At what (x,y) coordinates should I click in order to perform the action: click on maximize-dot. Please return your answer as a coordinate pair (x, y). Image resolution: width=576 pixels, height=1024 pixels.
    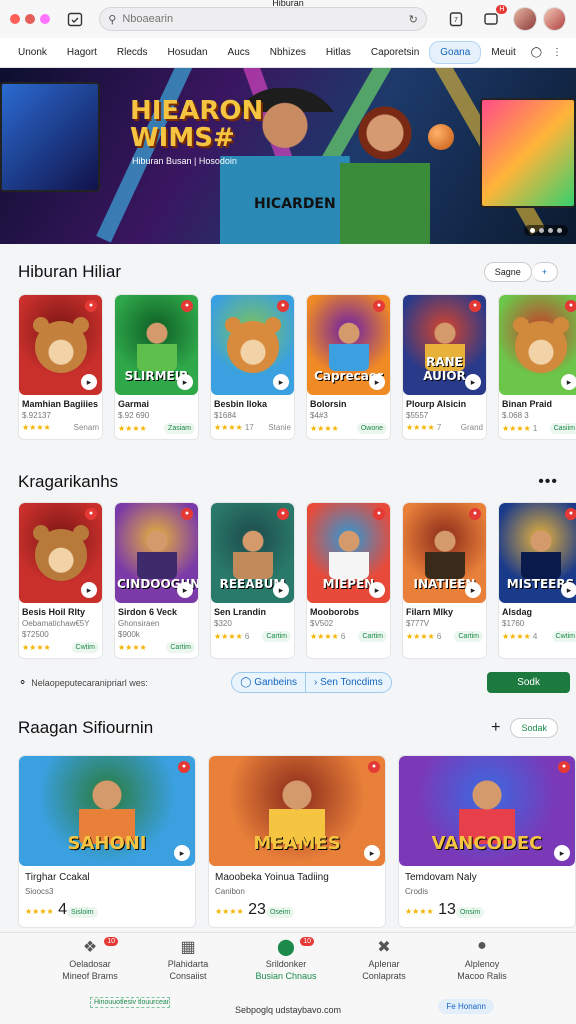
    Looking at the image, I should click on (45, 19).